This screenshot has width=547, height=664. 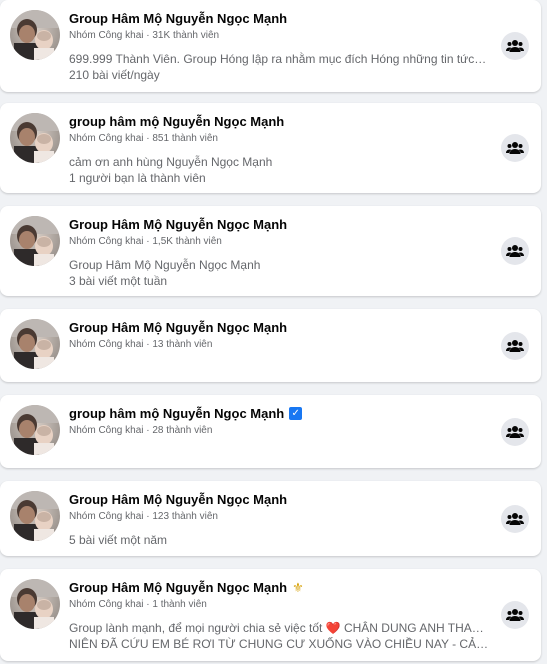 I want to click on group-meta: Nhóm Công khai · 851 thành viên, so click(x=143, y=138).